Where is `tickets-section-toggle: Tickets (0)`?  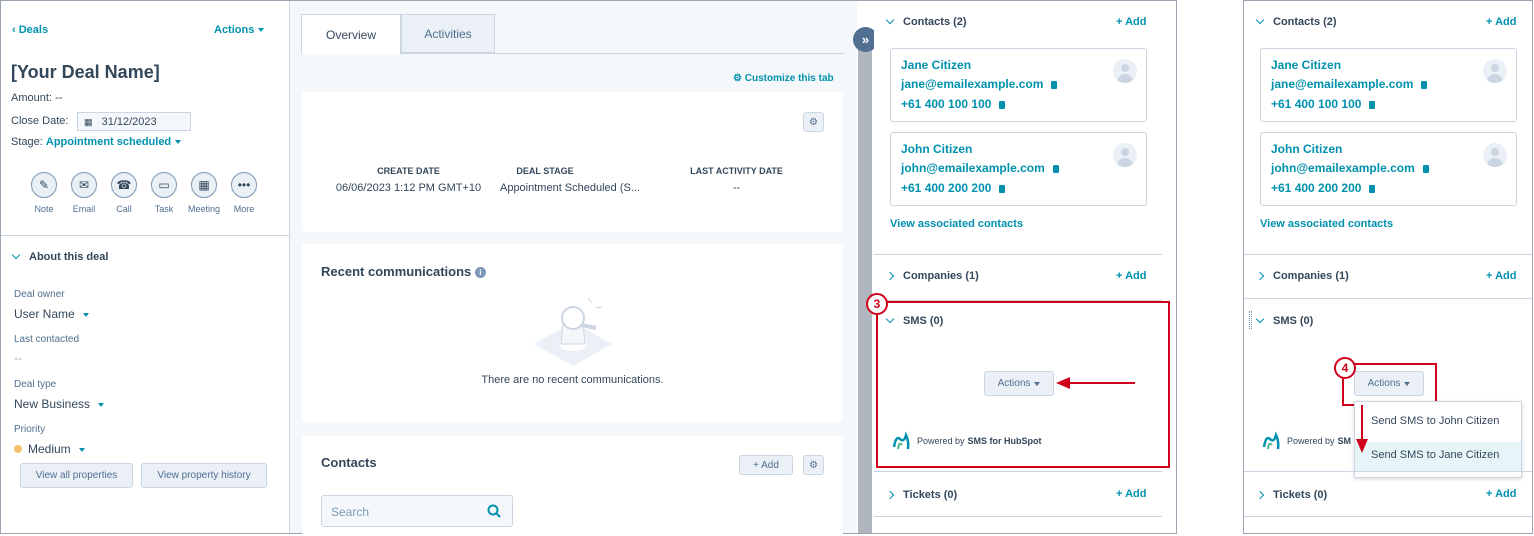
tickets-section-toggle: Tickets (0) is located at coordinates (921, 495).